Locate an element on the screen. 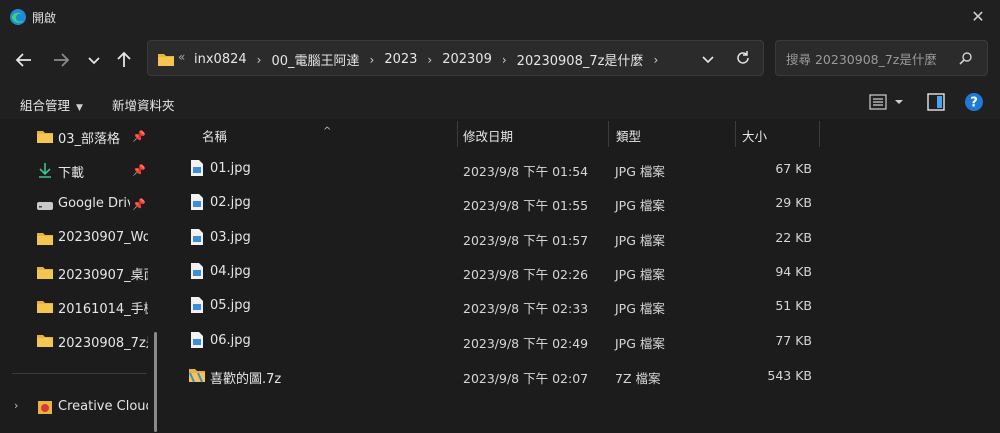 Image resolution: width=1000 pixels, height=433 pixels. preview-pane-button is located at coordinates (936, 104).